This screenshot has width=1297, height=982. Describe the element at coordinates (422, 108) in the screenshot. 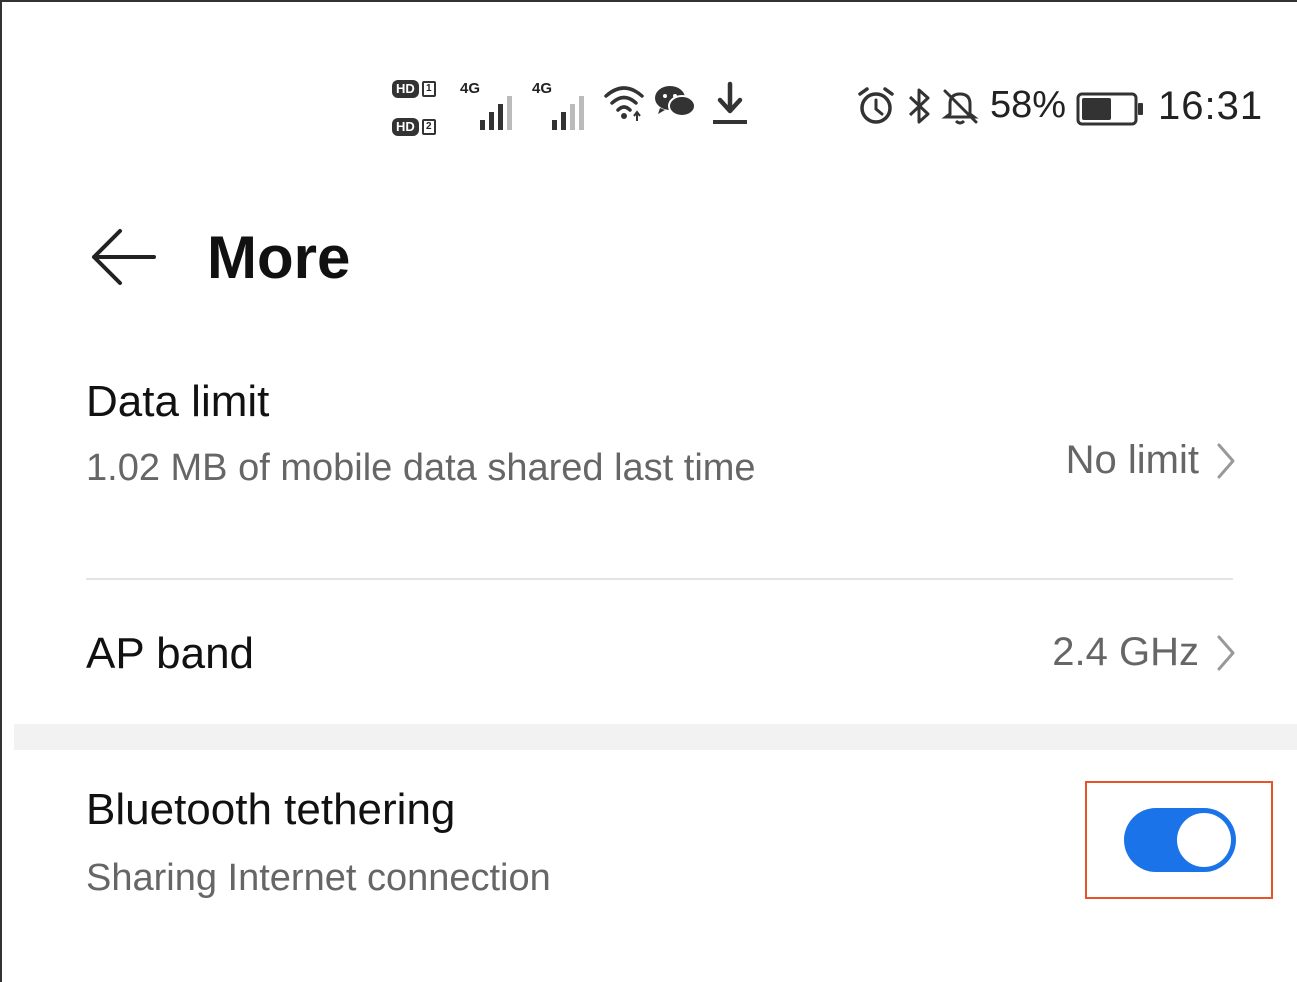

I see `hd-icon: HD 1 HD 2` at that location.